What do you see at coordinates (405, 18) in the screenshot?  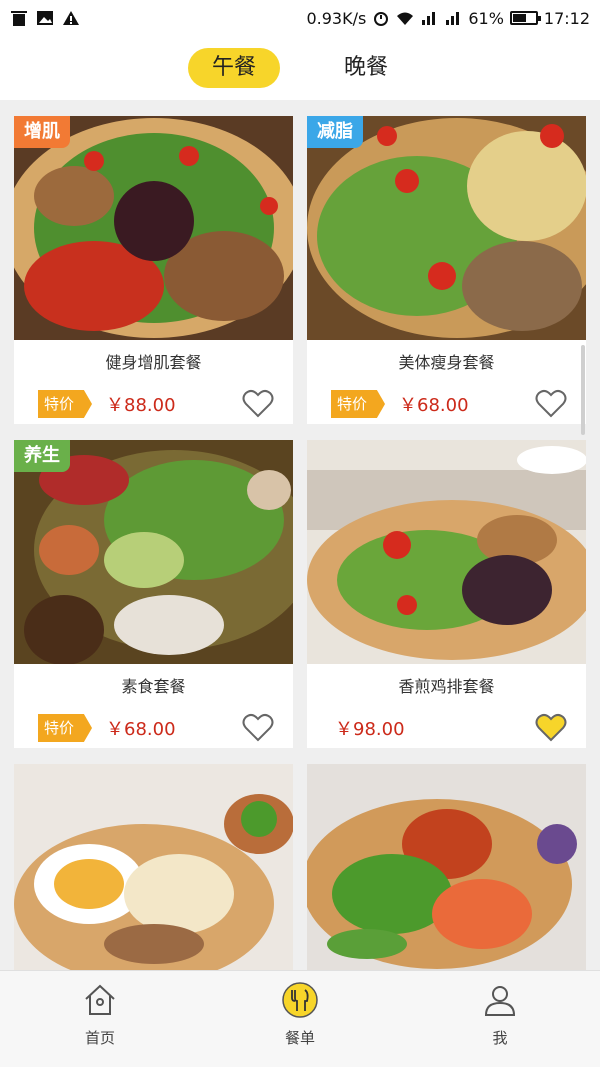 I see `wifi-icon` at bounding box center [405, 18].